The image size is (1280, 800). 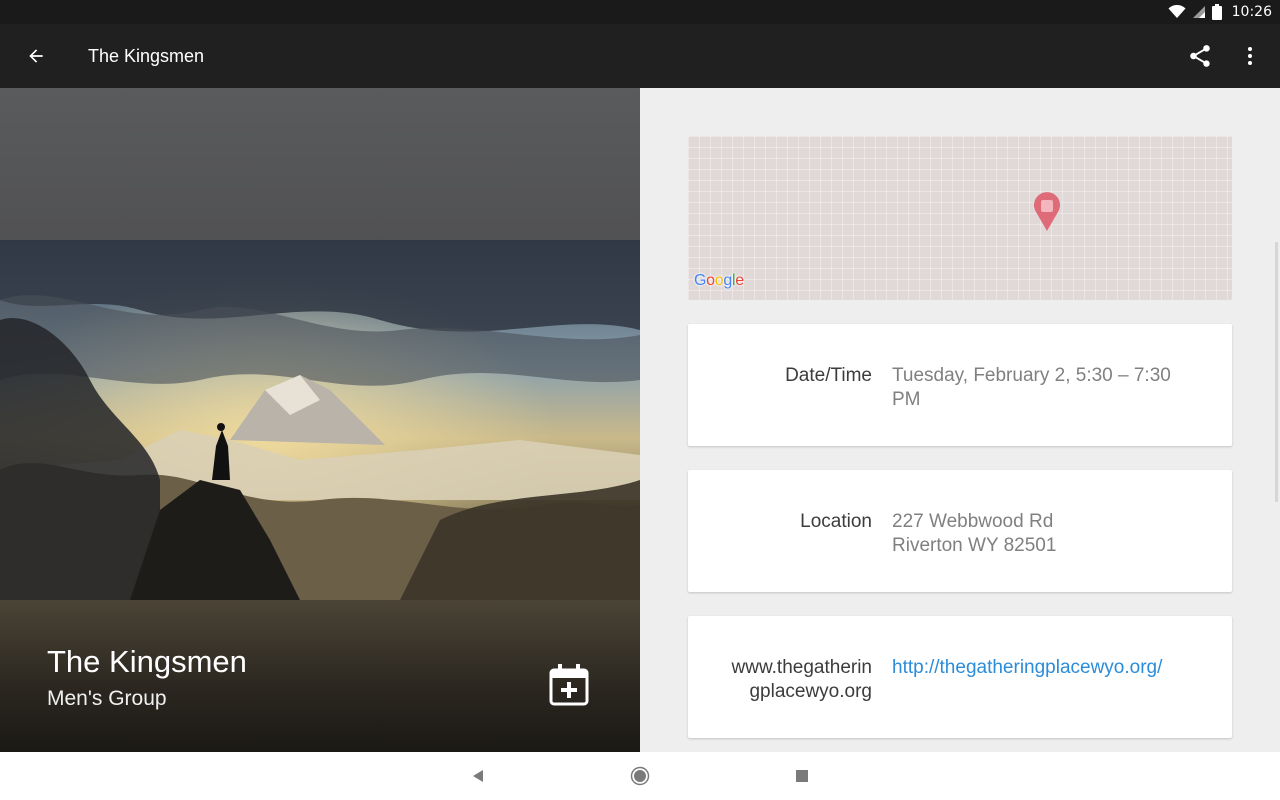 What do you see at coordinates (1047, 214) in the screenshot?
I see `map-pin-icon` at bounding box center [1047, 214].